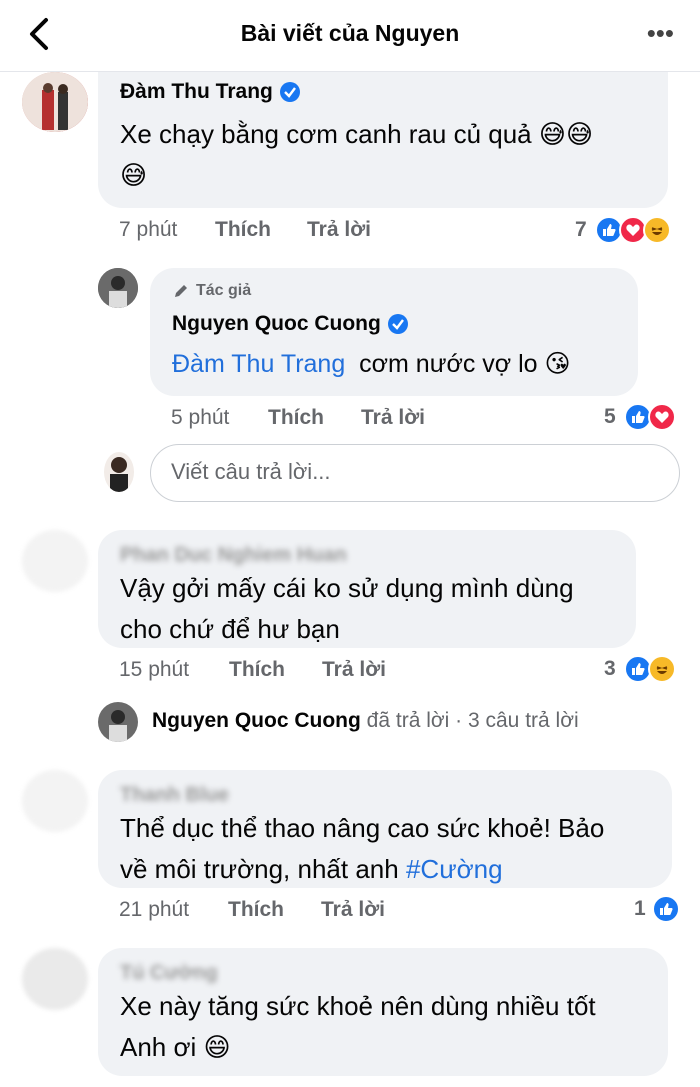  Describe the element at coordinates (357, 154) in the screenshot. I see `comment-text: Xe chạy bằng cơm canh rau củ quả 😅😅 😅` at that location.